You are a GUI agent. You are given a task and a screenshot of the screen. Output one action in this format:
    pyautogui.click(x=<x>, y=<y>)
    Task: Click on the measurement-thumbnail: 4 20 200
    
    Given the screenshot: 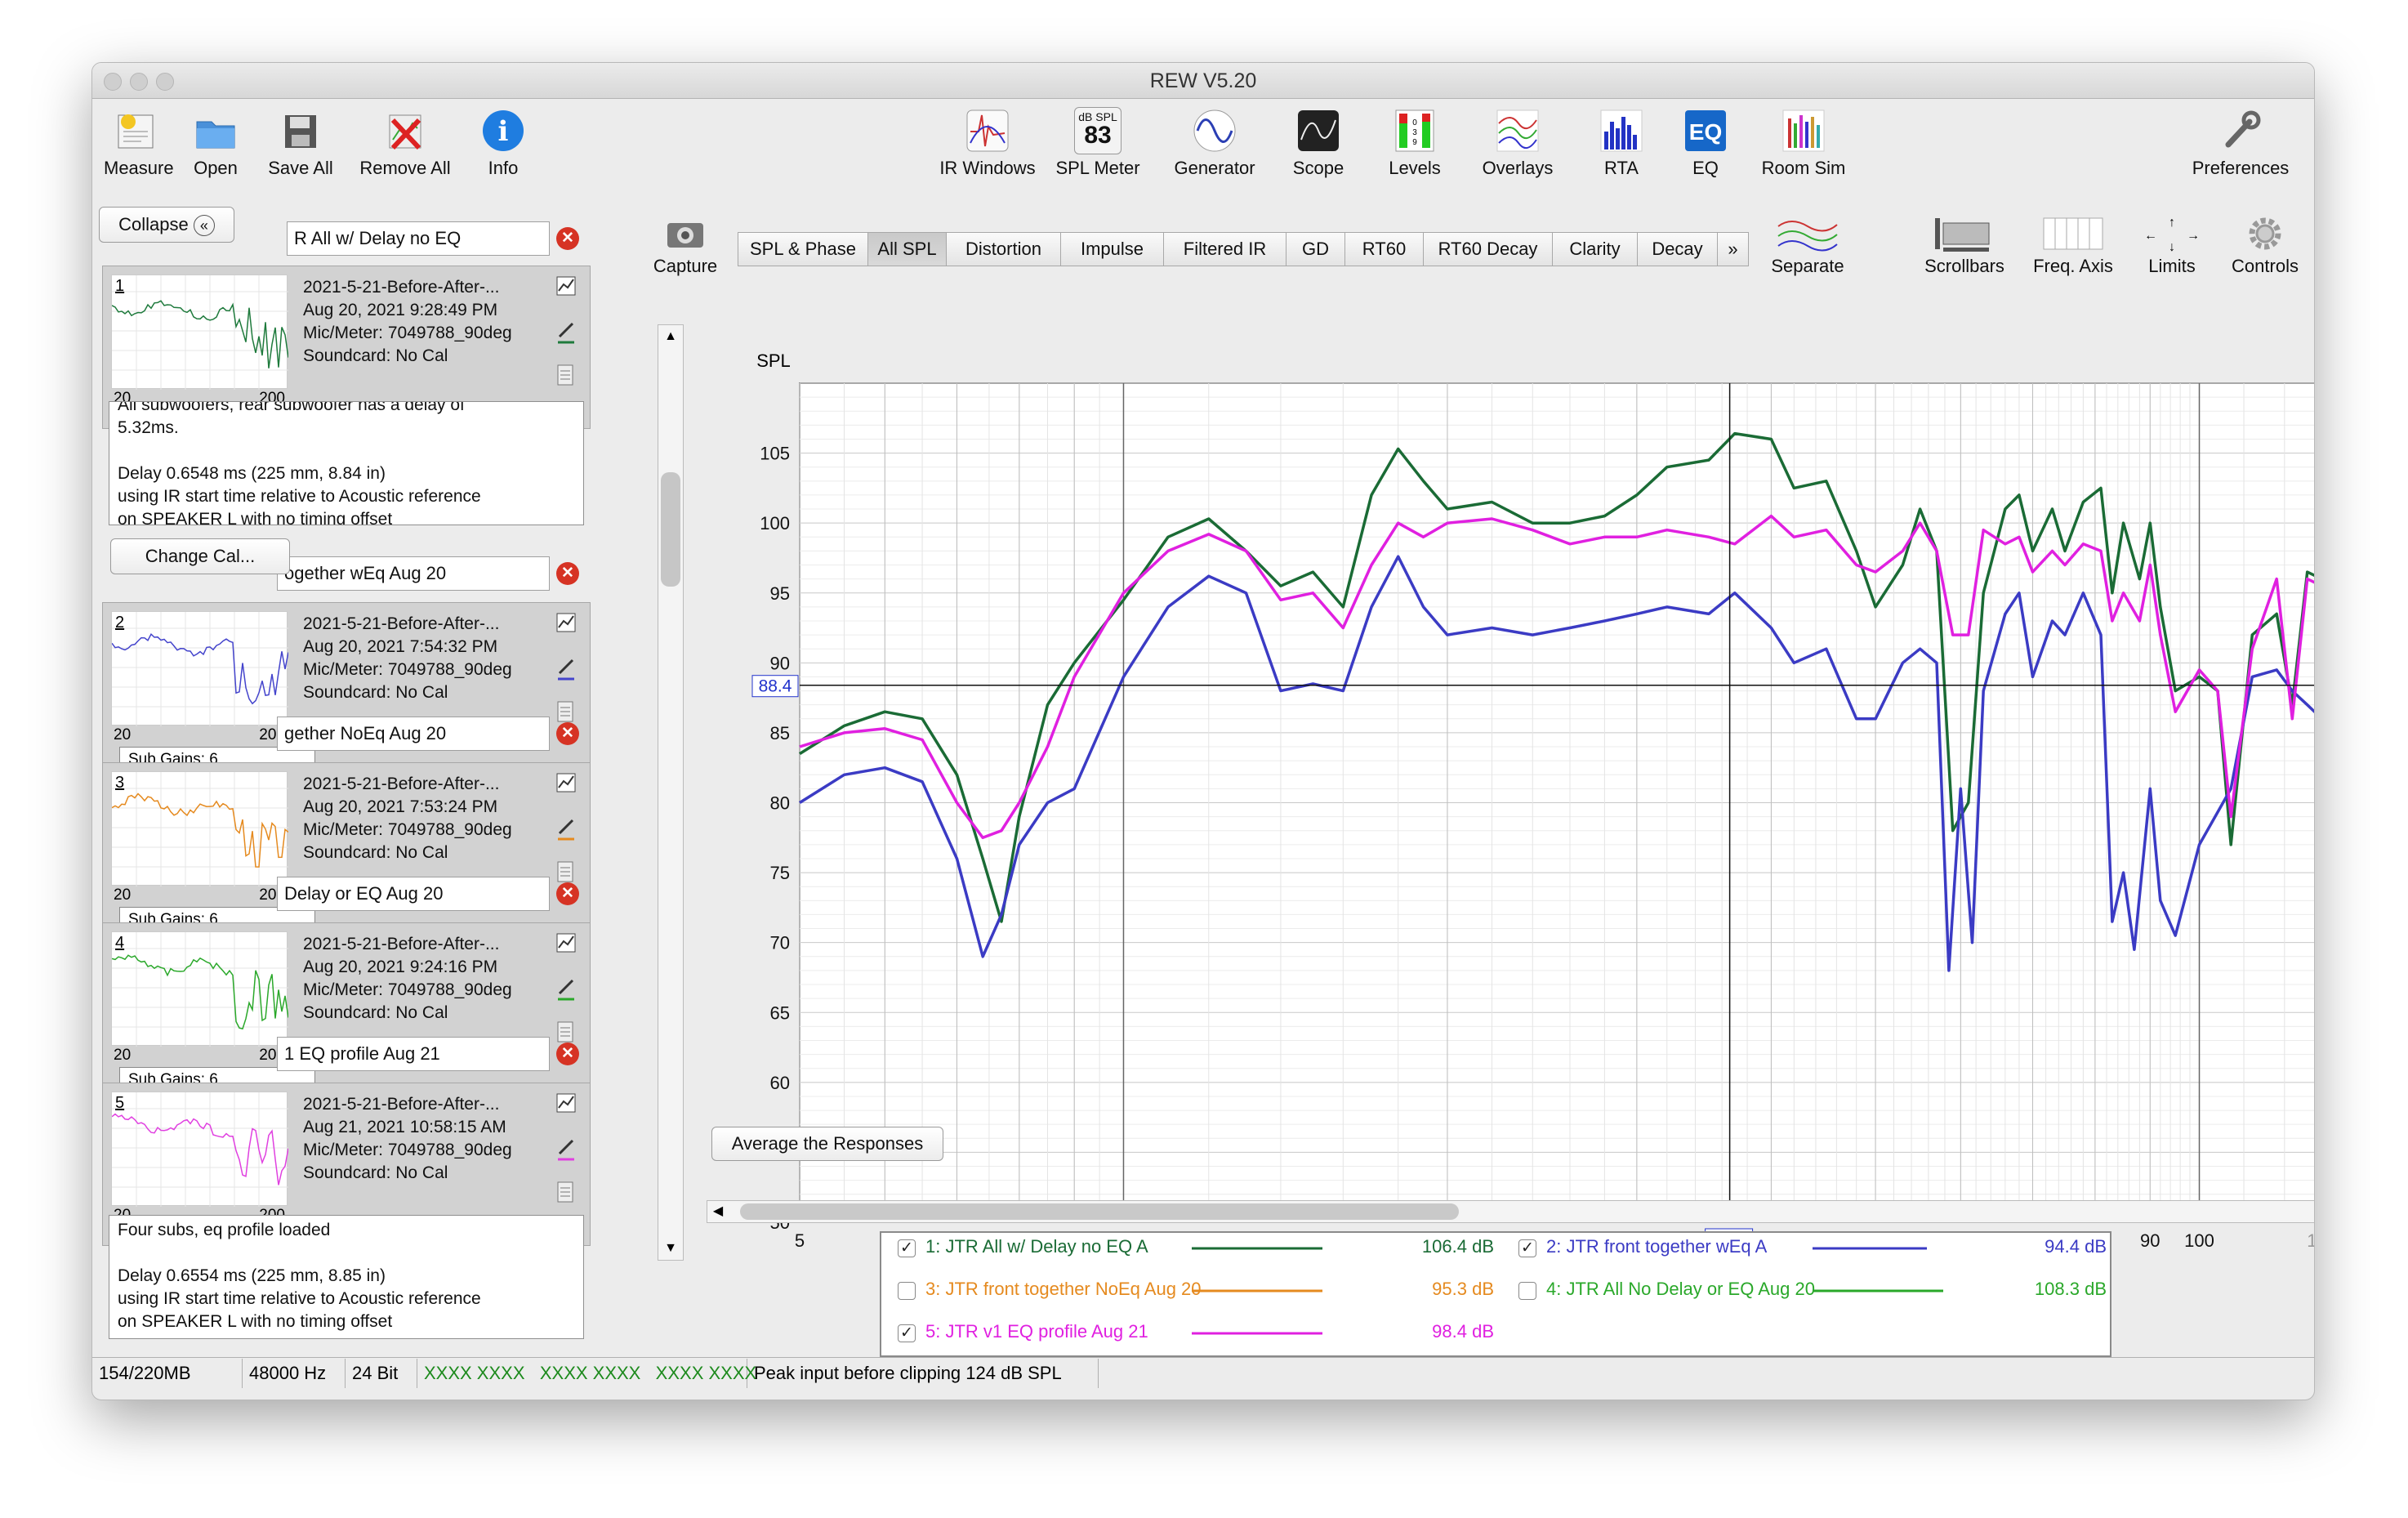 What is the action you would take?
    pyautogui.click(x=200, y=997)
    